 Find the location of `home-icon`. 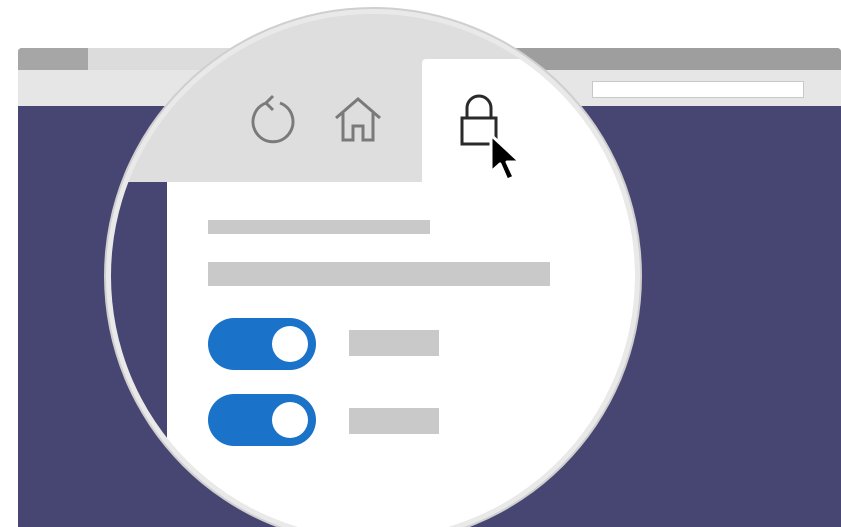

home-icon is located at coordinates (358, 120).